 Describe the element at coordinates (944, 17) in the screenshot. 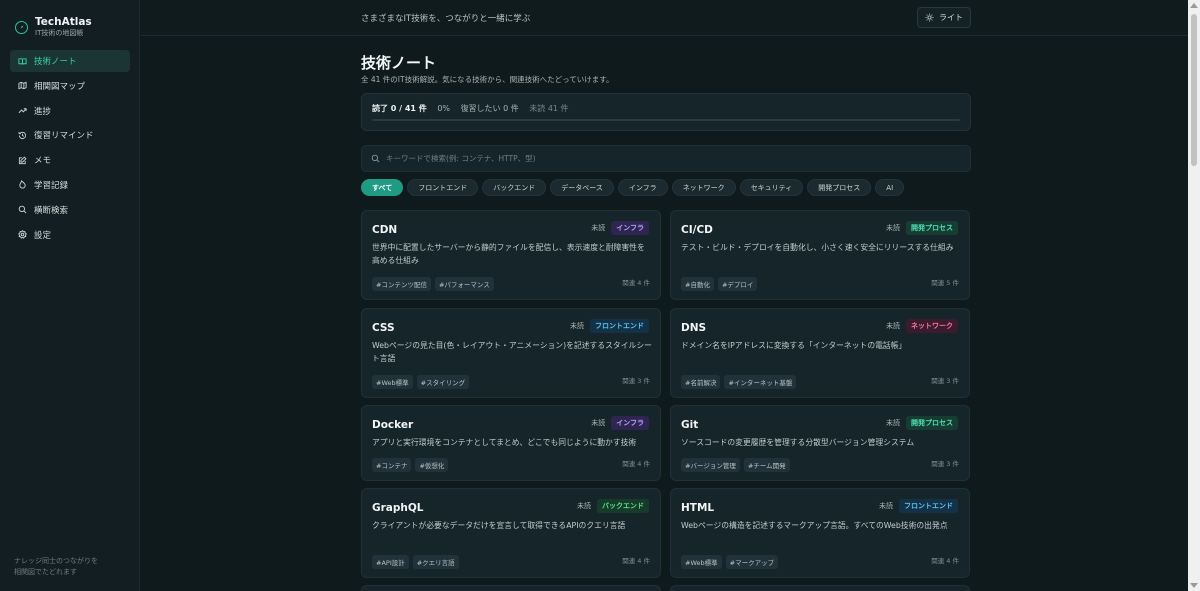

I see `theme-toggle-button: ライト` at that location.